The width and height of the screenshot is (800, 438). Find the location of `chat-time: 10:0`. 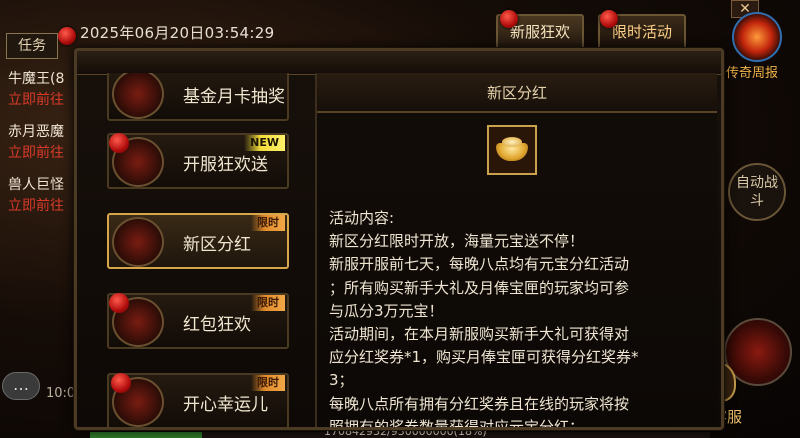

chat-time: 10:0 is located at coordinates (61, 393).